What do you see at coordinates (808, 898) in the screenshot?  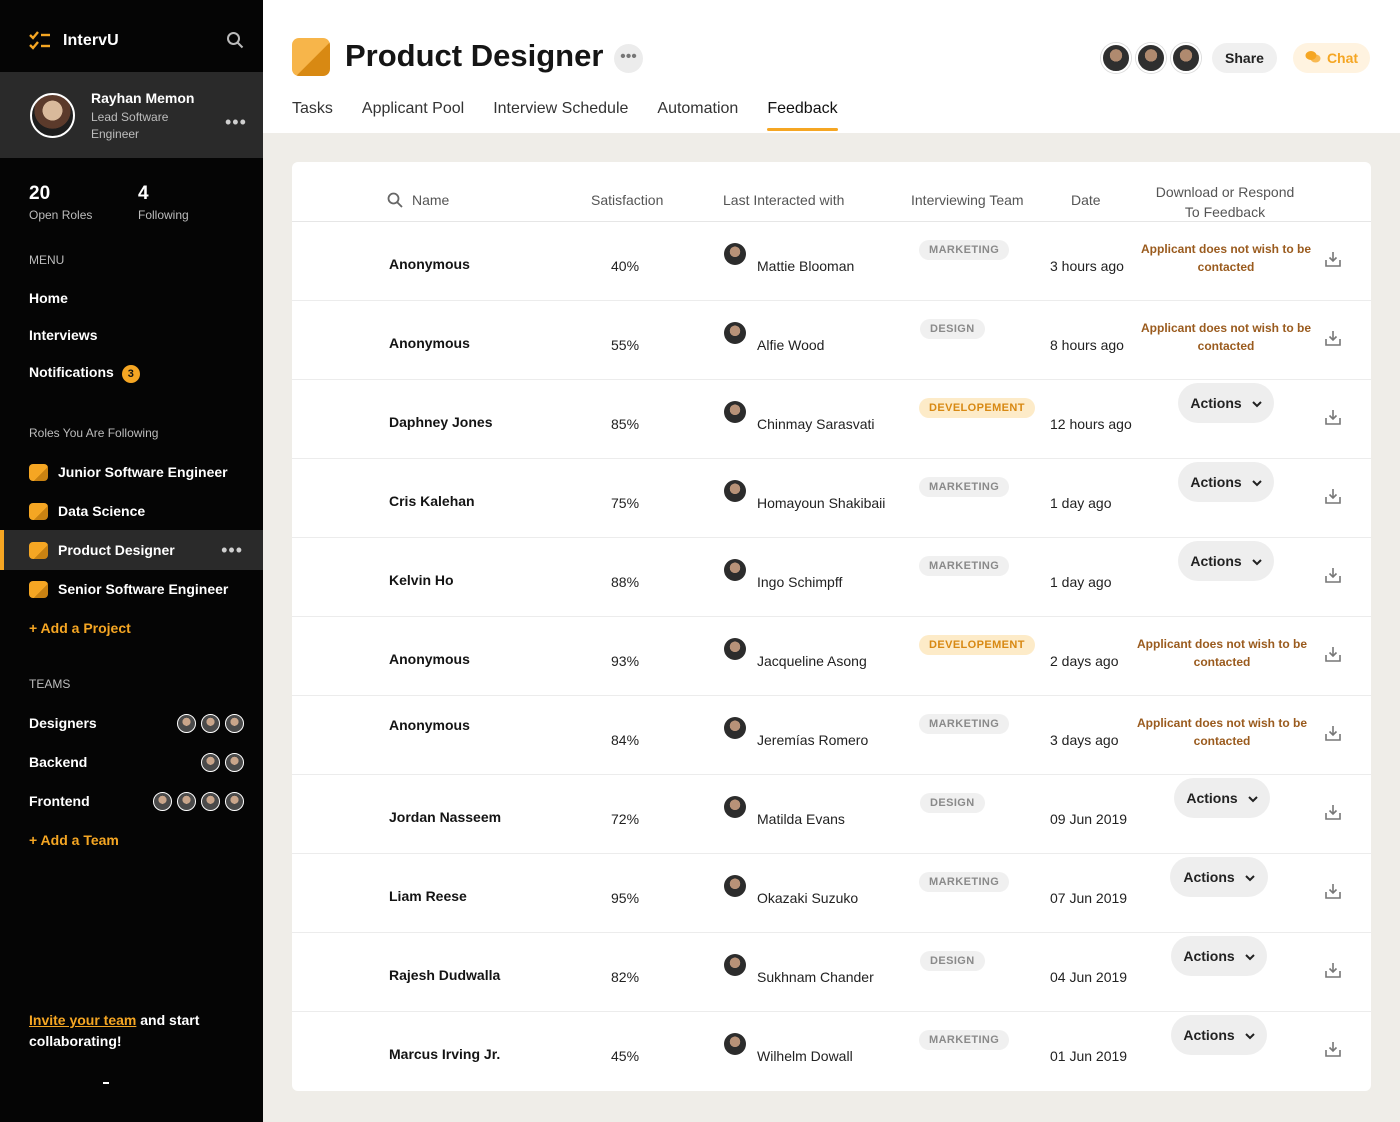 I see `interviewer-name: Okazaki Suzuko` at bounding box center [808, 898].